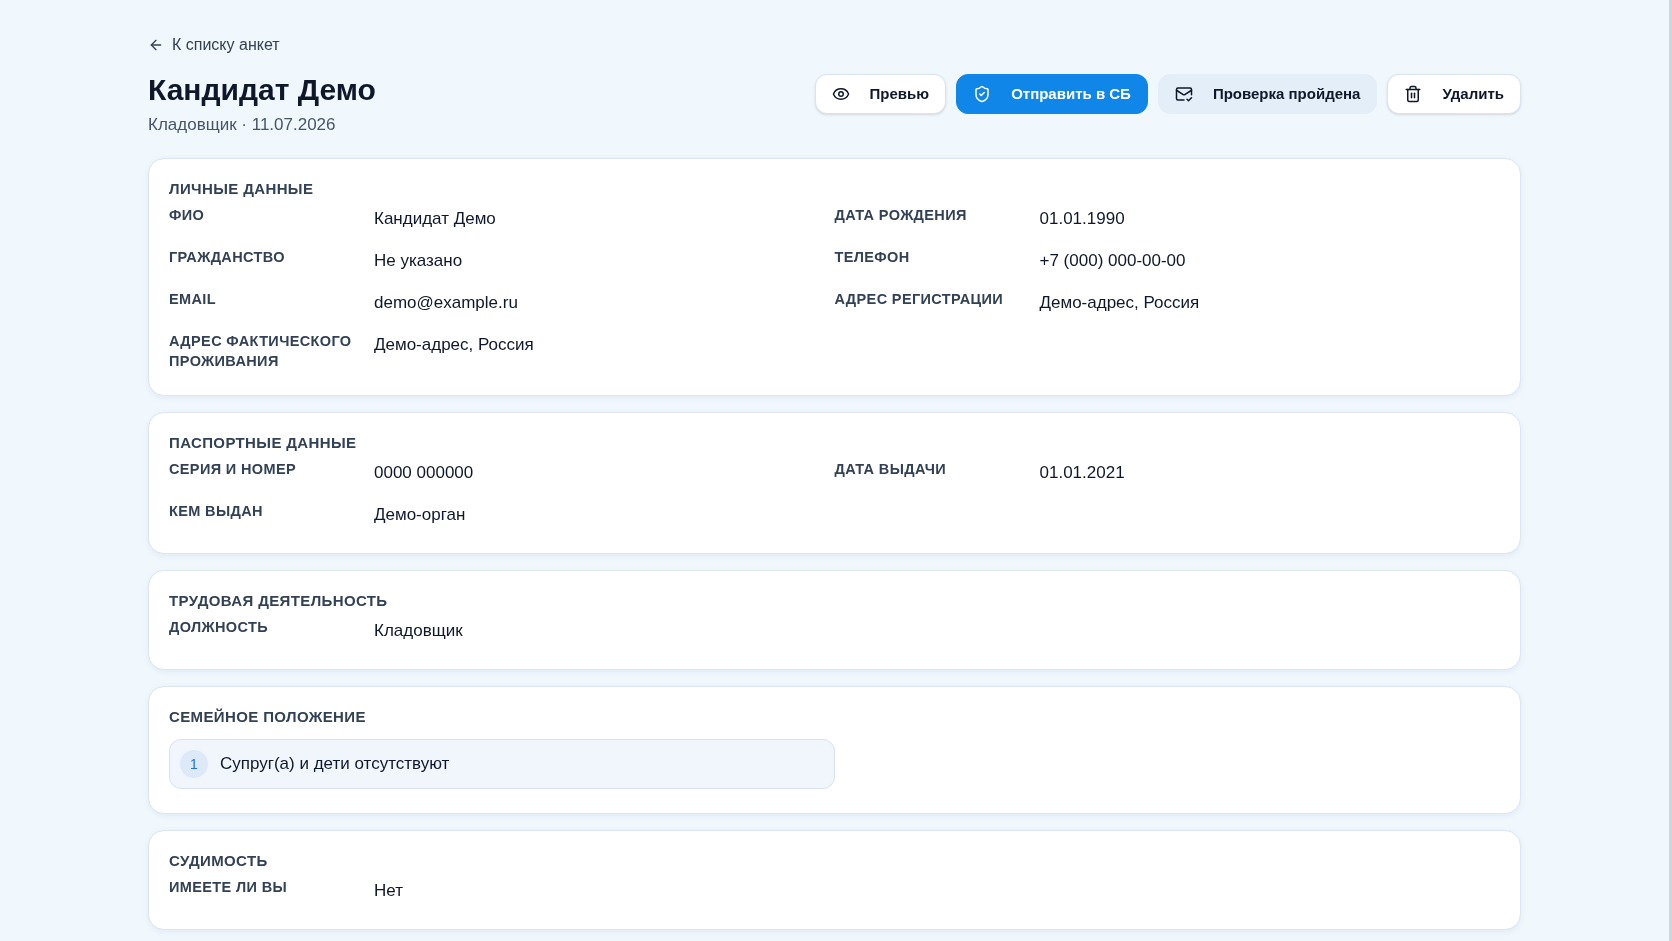 The image size is (1672, 941). Describe the element at coordinates (435, 218) in the screenshot. I see `field-value: Кандидат Демо` at that location.